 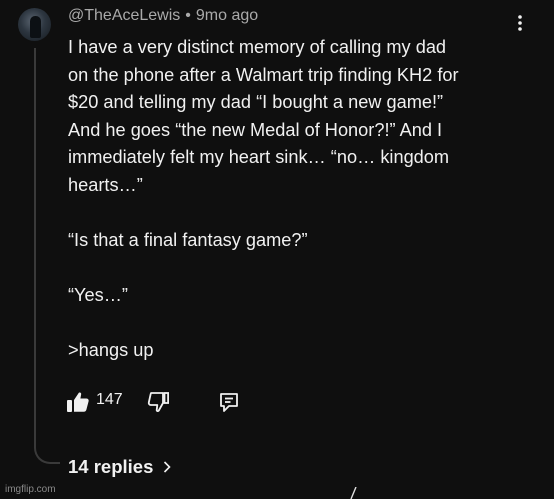 What do you see at coordinates (227, 15) in the screenshot?
I see `comment-timestamp: 9mo ago` at bounding box center [227, 15].